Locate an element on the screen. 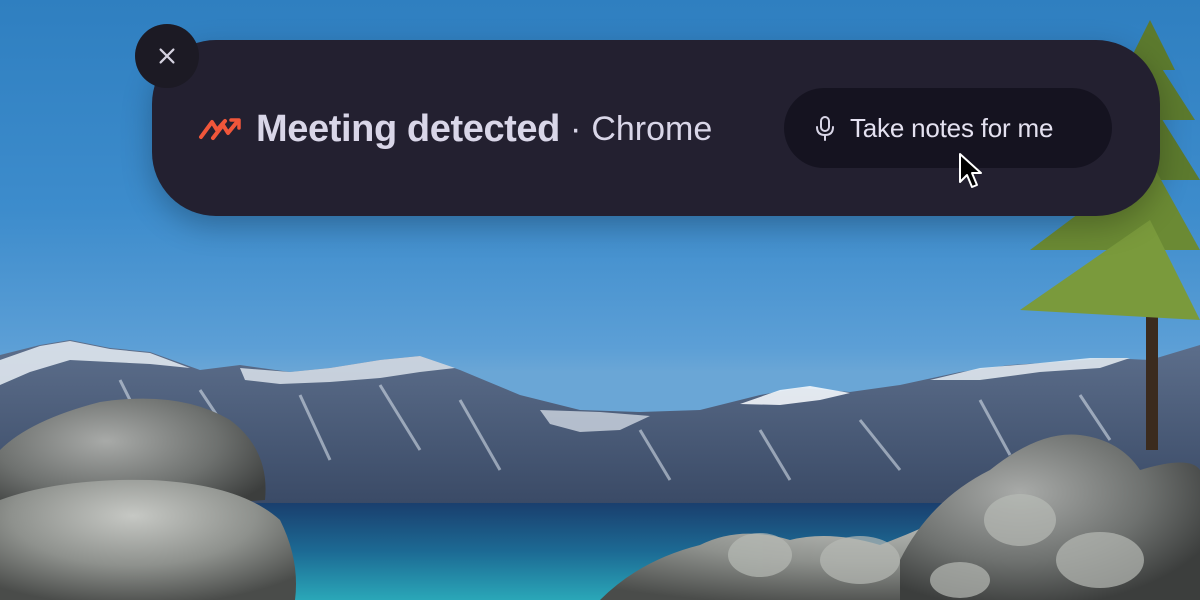 The height and width of the screenshot is (600, 1200). close-button is located at coordinates (167, 56).